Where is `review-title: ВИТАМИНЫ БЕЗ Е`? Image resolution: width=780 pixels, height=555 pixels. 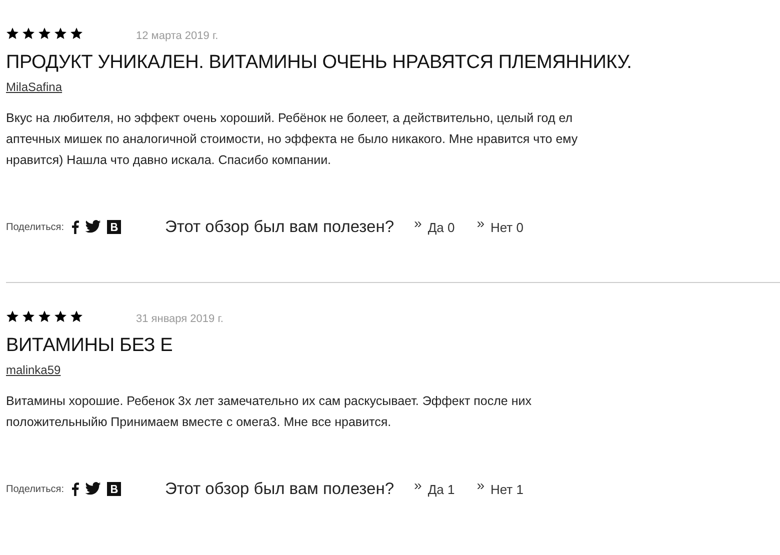 review-title: ВИТАМИНЫ БЕЗ Е is located at coordinates (90, 346).